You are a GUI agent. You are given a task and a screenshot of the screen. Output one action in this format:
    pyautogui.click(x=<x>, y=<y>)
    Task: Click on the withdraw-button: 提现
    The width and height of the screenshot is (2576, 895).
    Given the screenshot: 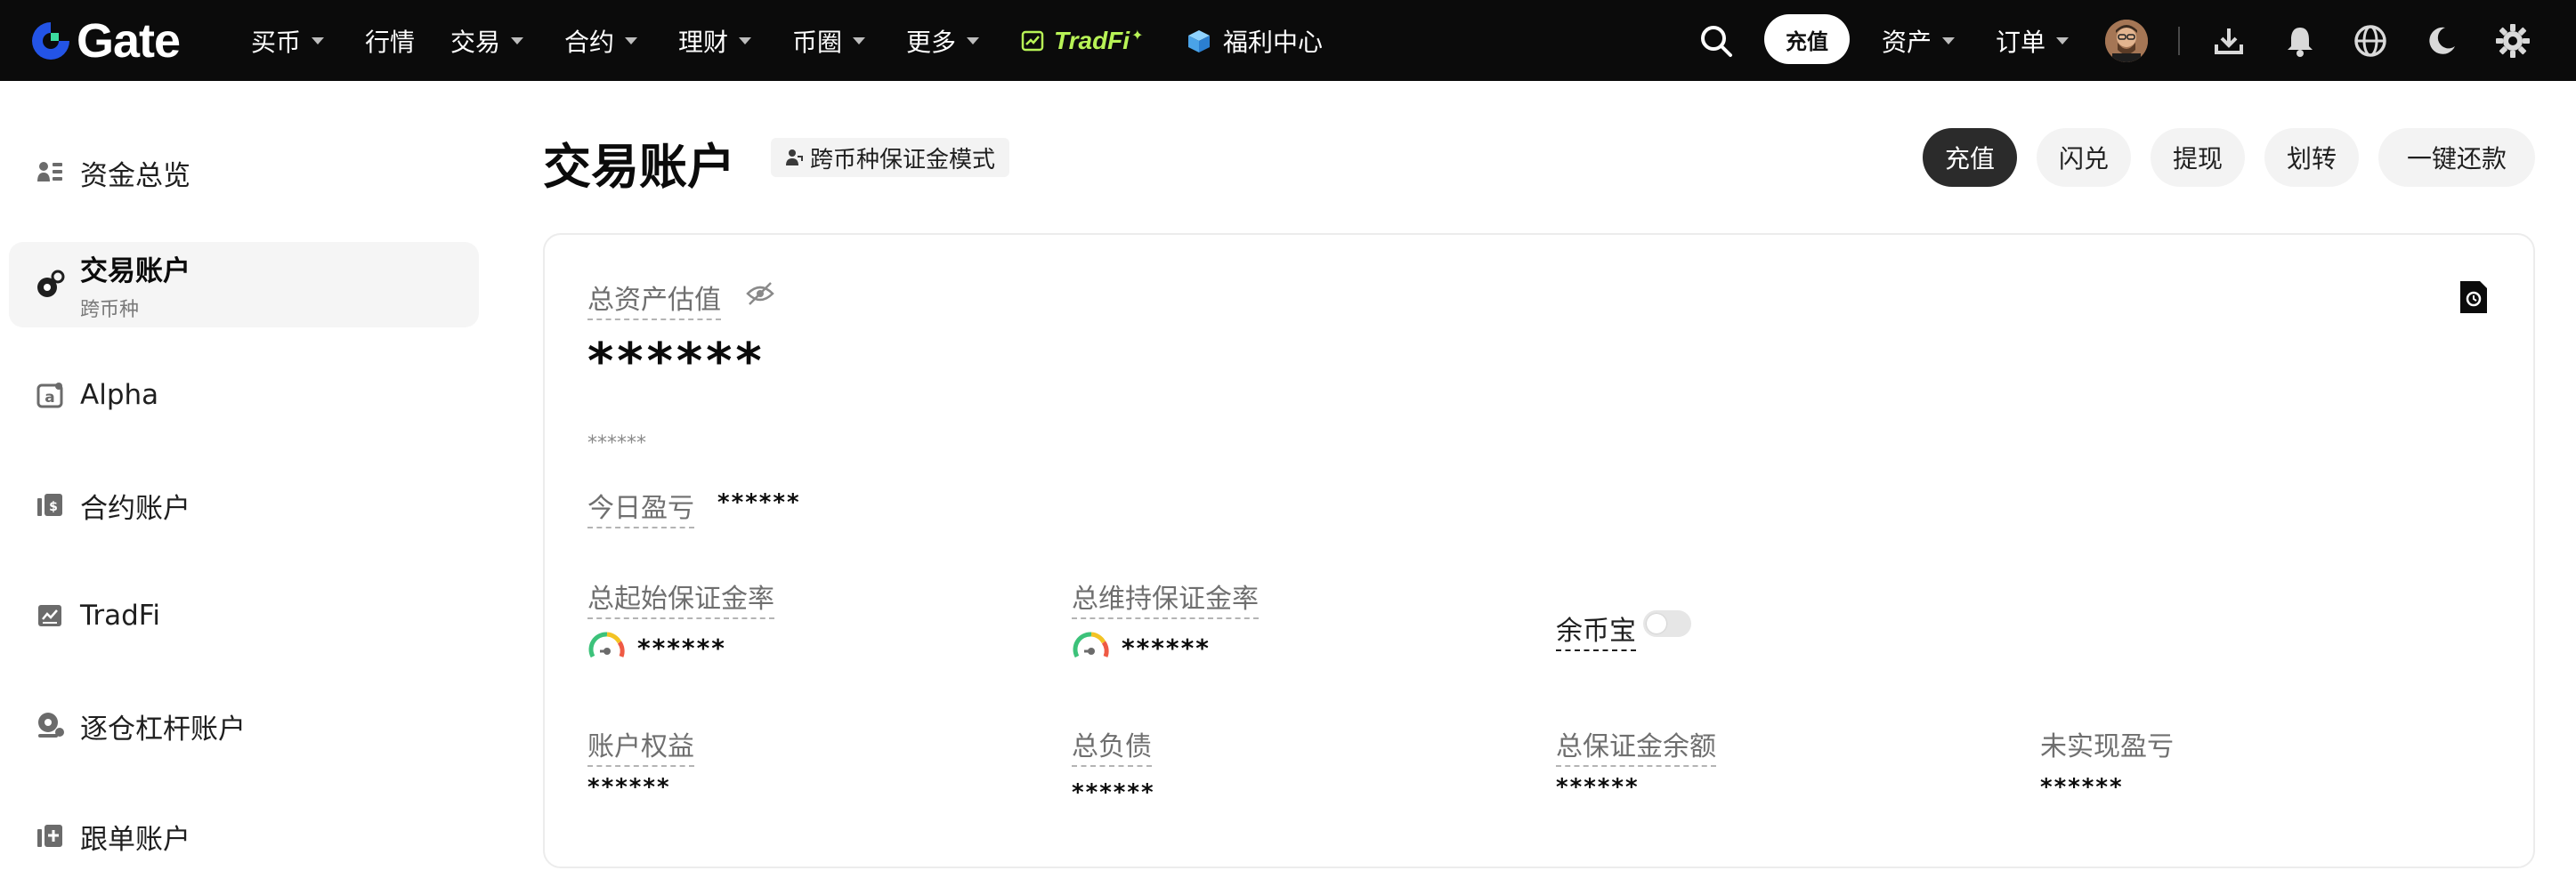 What is the action you would take?
    pyautogui.click(x=2198, y=157)
    